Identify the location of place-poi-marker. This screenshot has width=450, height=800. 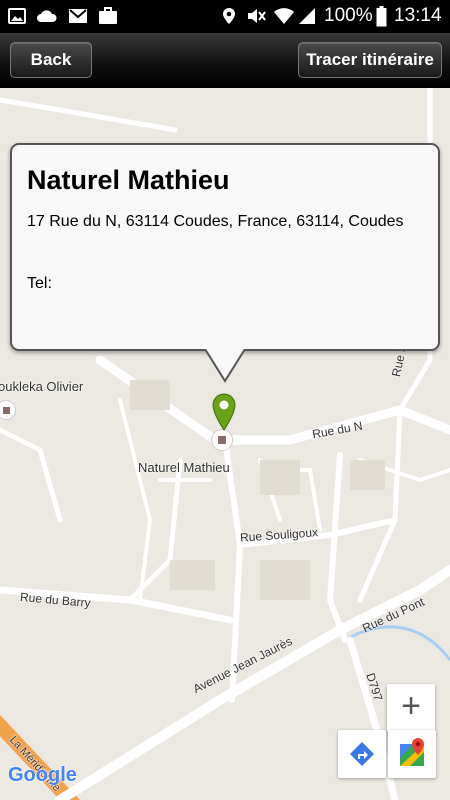
(222, 440).